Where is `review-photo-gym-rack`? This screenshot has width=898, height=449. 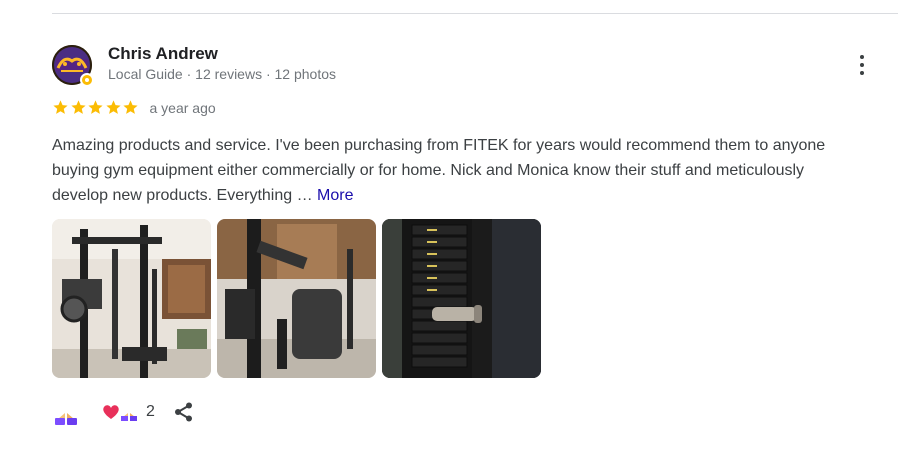
review-photo-gym-rack is located at coordinates (131, 298).